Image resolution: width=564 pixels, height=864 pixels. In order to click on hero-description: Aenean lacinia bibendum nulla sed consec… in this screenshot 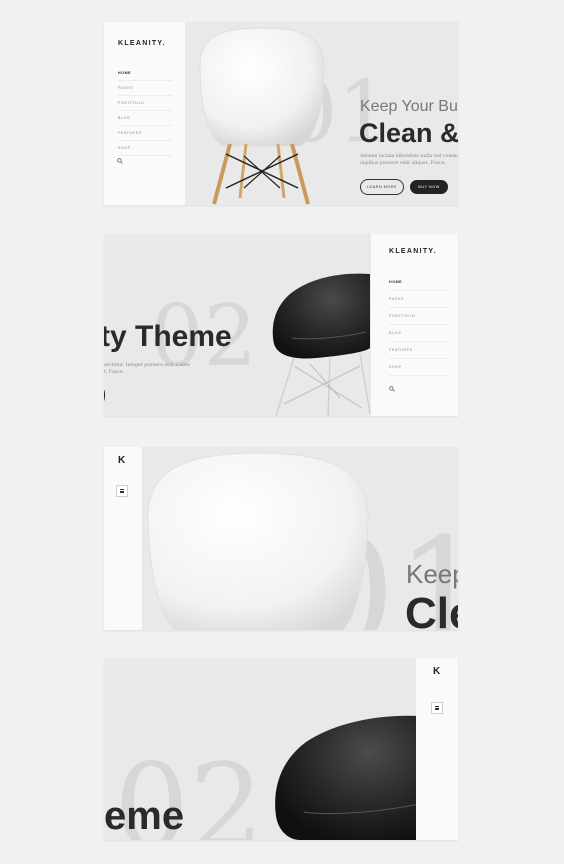, I will do `click(409, 160)`.